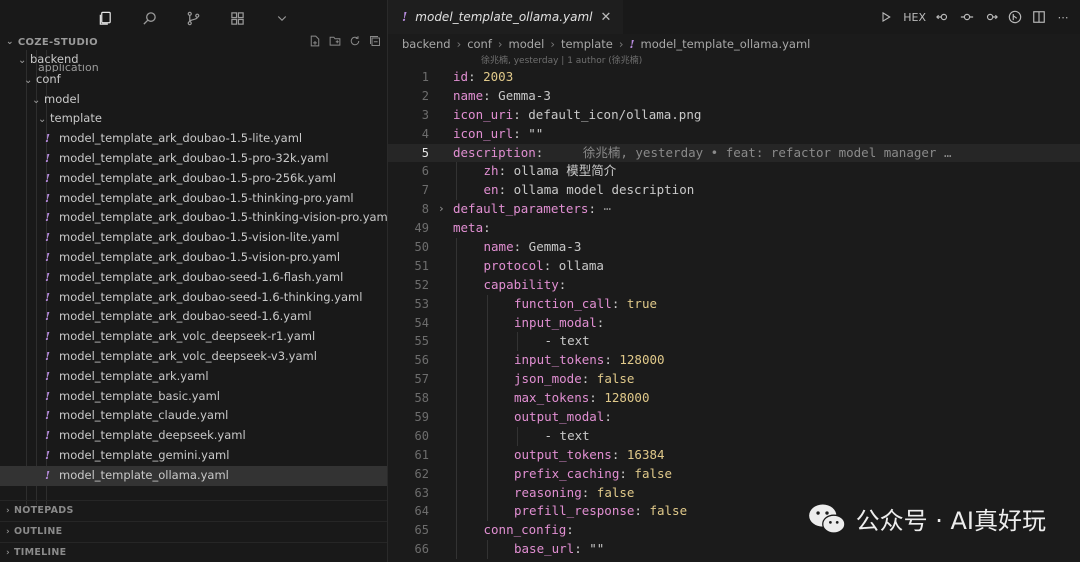  I want to click on code-line: 2 name: Gemma-3, so click(734, 96).